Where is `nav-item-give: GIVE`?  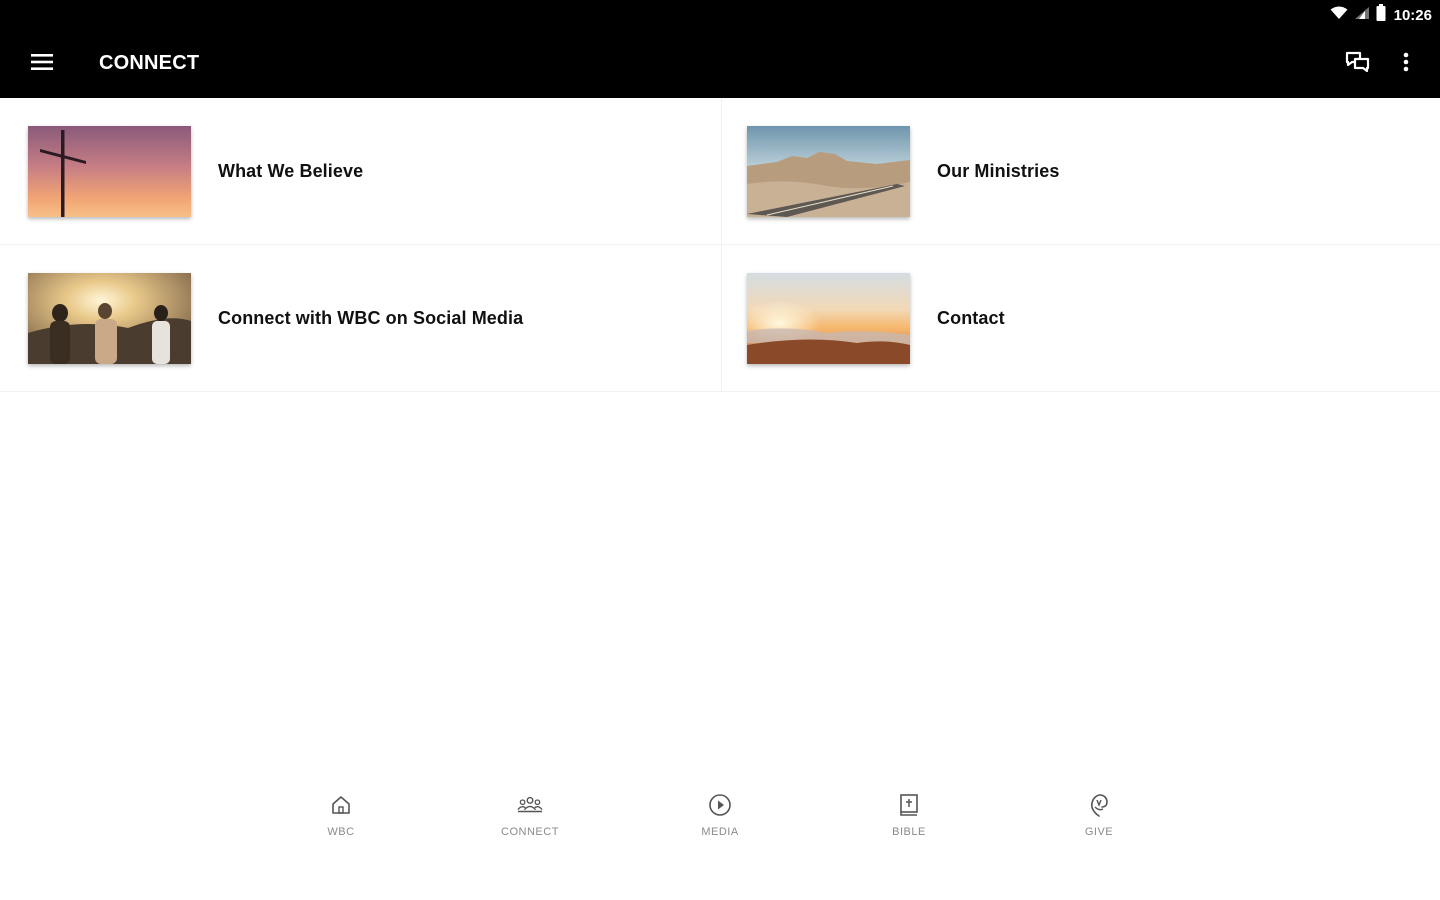
nav-item-give: GIVE is located at coordinates (1099, 823).